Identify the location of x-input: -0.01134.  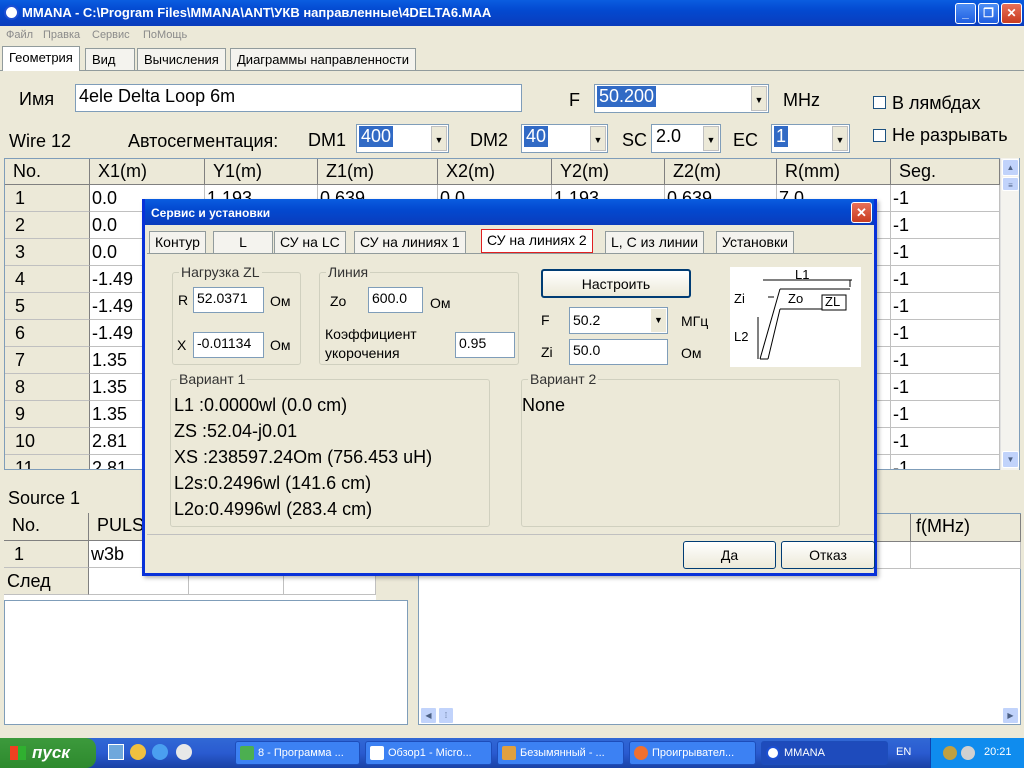
(228, 345).